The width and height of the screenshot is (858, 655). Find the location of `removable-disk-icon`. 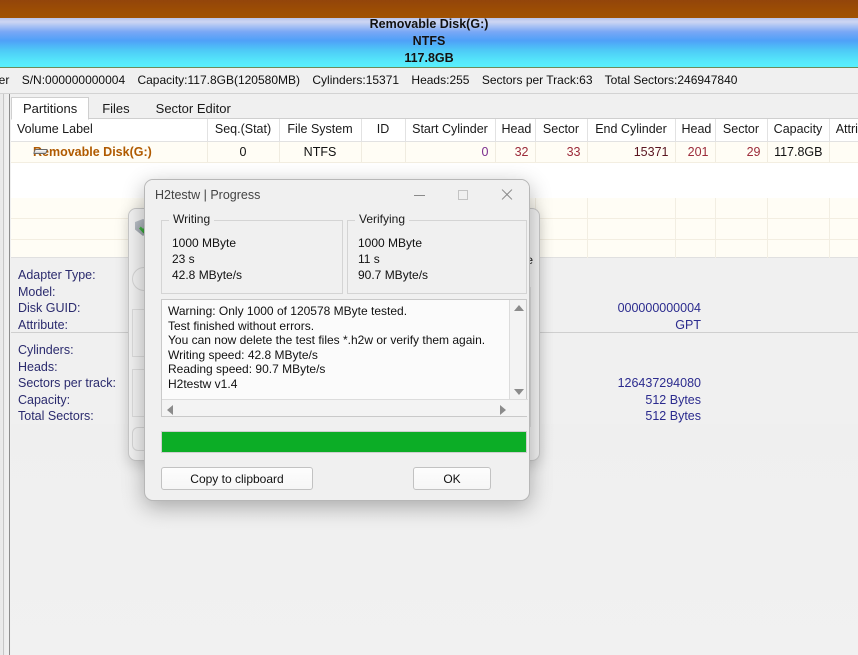

removable-disk-icon is located at coordinates (41, 152).